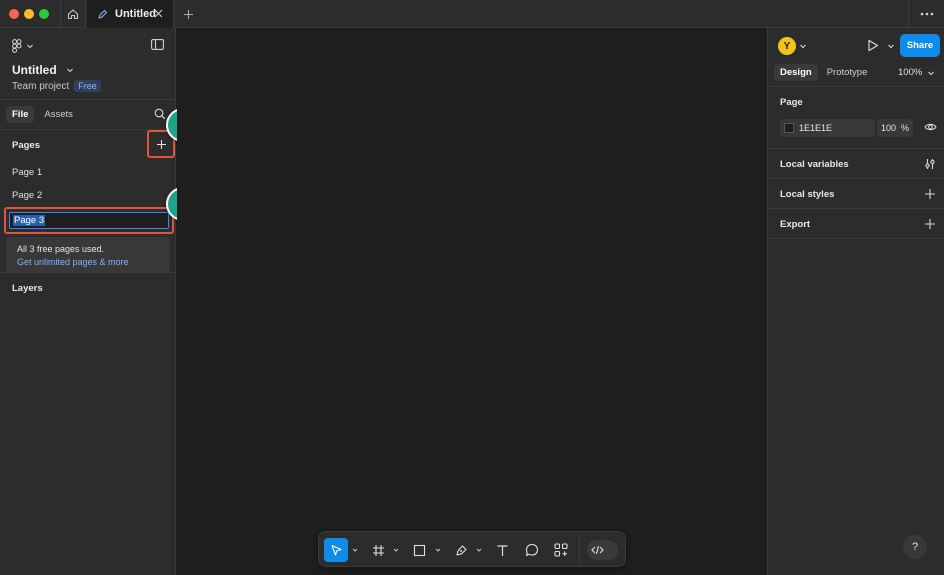 This screenshot has height=575, width=944. I want to click on color-hex-value: 1E1E1E, so click(816, 128).